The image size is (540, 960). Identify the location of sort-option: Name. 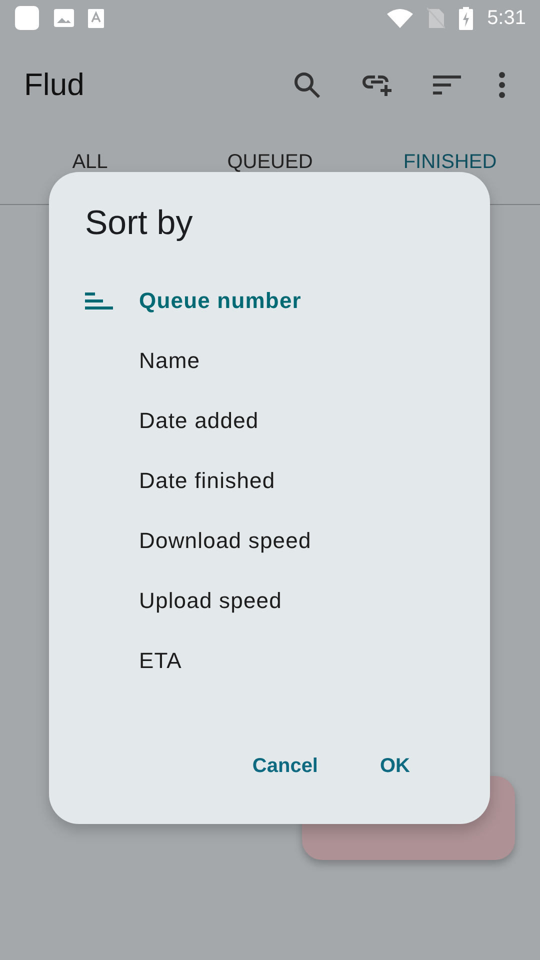
(269, 361).